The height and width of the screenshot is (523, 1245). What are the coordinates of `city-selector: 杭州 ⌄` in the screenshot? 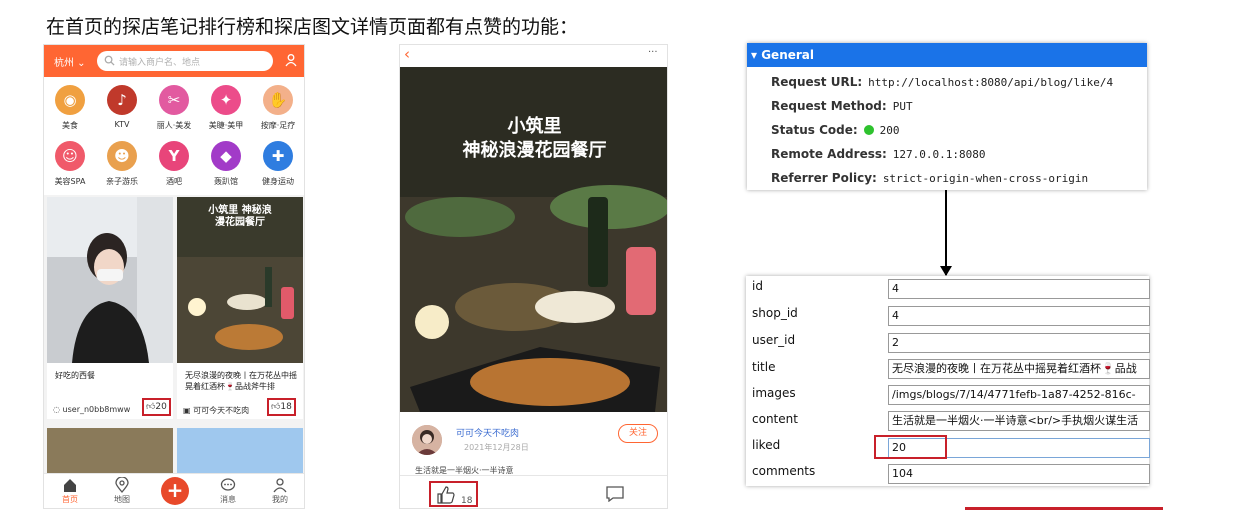 It's located at (70, 61).